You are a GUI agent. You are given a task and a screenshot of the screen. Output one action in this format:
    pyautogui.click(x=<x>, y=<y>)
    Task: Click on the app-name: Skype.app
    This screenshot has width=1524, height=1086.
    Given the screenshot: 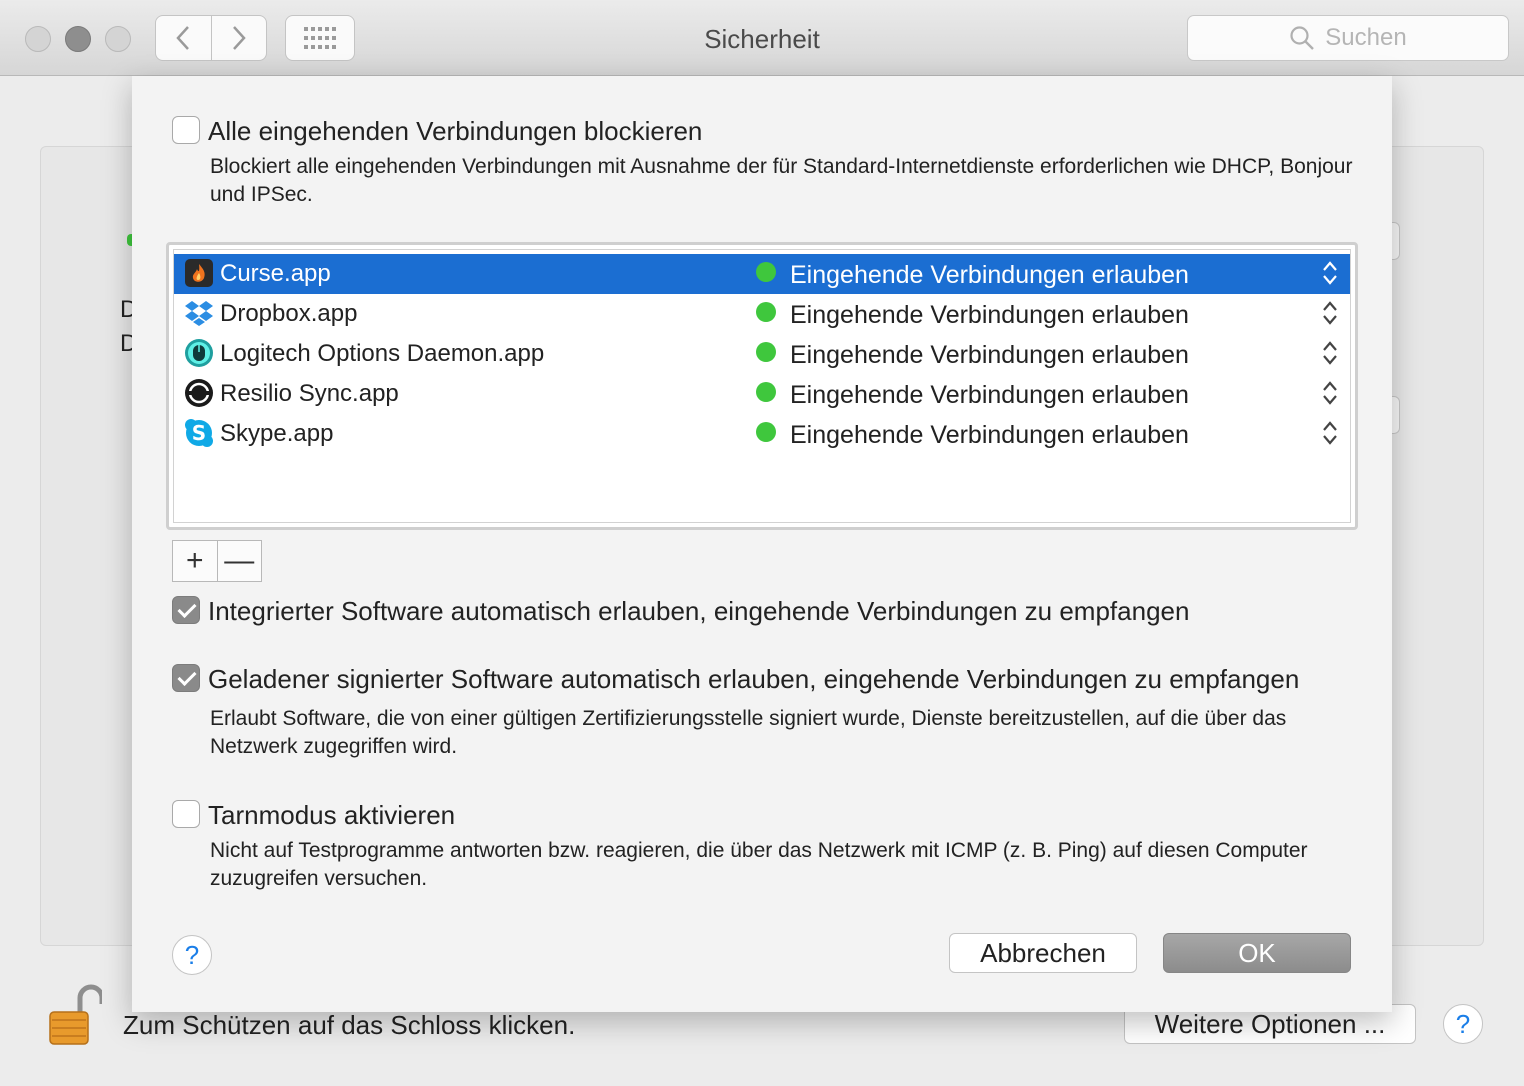 What is the action you would take?
    pyautogui.click(x=277, y=433)
    